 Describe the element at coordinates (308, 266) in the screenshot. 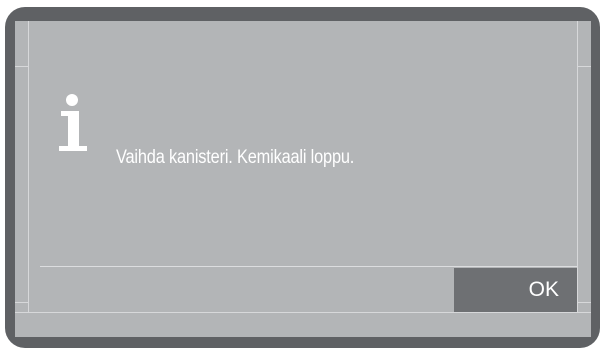

I see `button-divider` at that location.